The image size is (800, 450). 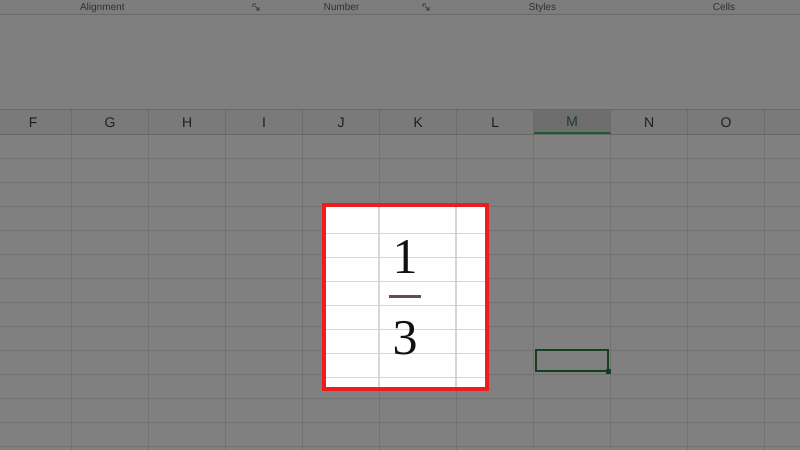 What do you see at coordinates (110, 122) in the screenshot?
I see `column-header: G` at bounding box center [110, 122].